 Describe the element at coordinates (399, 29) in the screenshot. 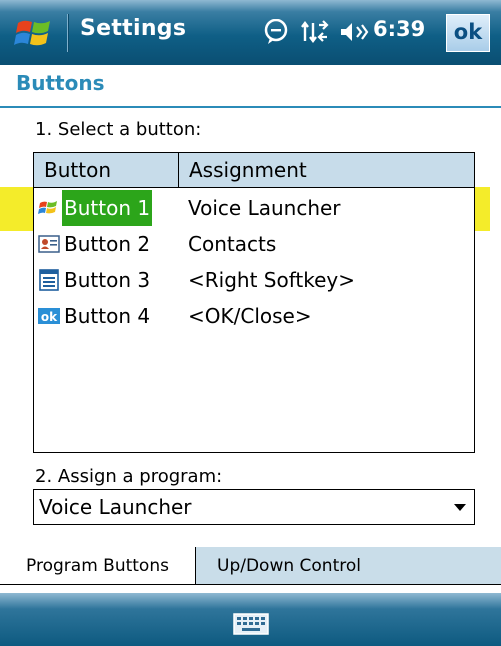

I see `clock-time: 6:39` at that location.